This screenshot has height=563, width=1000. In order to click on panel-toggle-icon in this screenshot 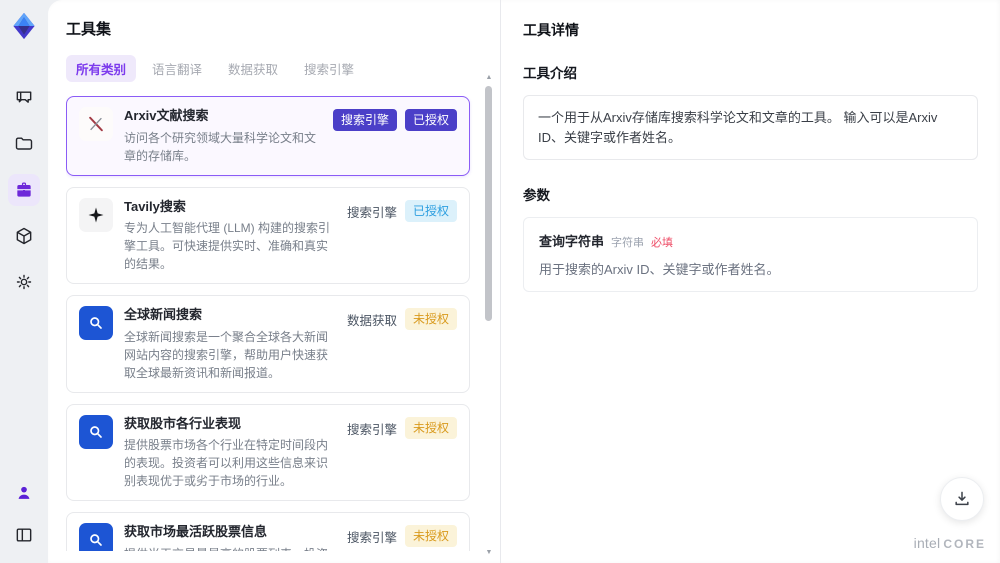, I will do `click(24, 535)`.